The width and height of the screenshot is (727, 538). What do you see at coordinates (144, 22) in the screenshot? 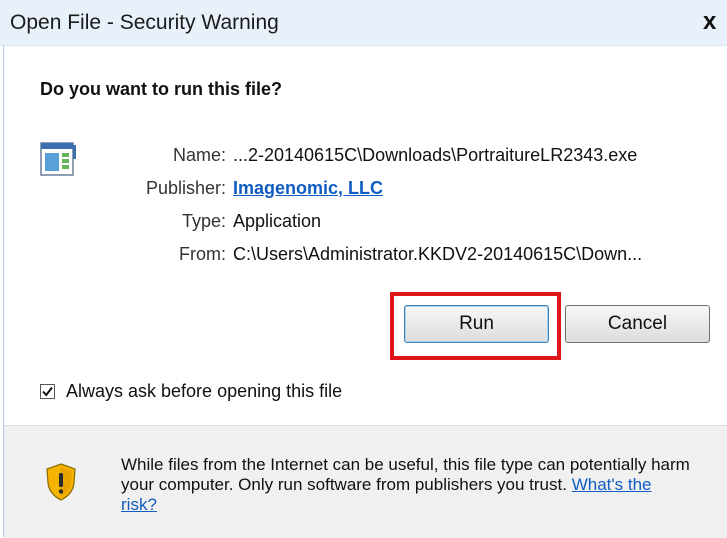
I see `window-title: Open File - Security Warning` at bounding box center [144, 22].